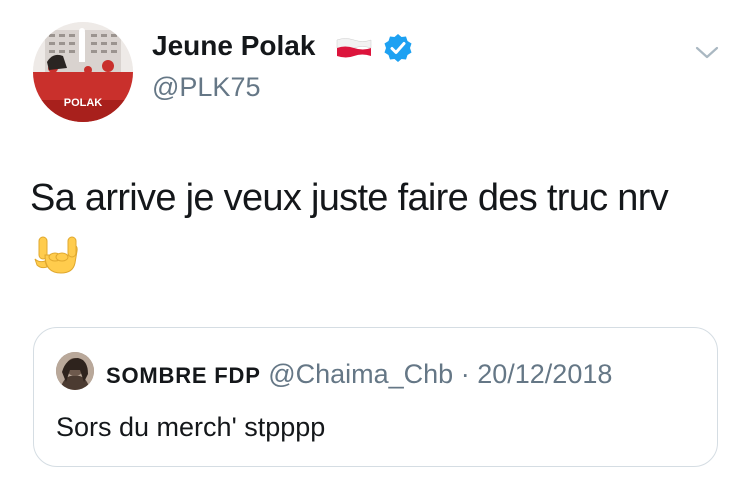 This screenshot has height=502, width=733. I want to click on author-name: Jeune Polak, so click(233, 46).